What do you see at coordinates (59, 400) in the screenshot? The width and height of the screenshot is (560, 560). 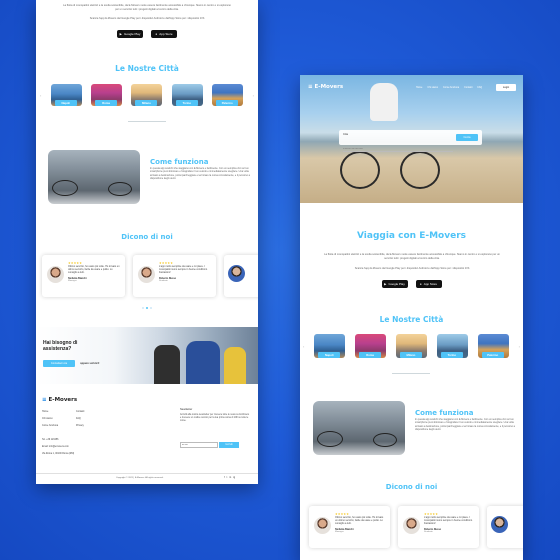 I see `footer-logo: ≡ E-Movers` at bounding box center [59, 400].